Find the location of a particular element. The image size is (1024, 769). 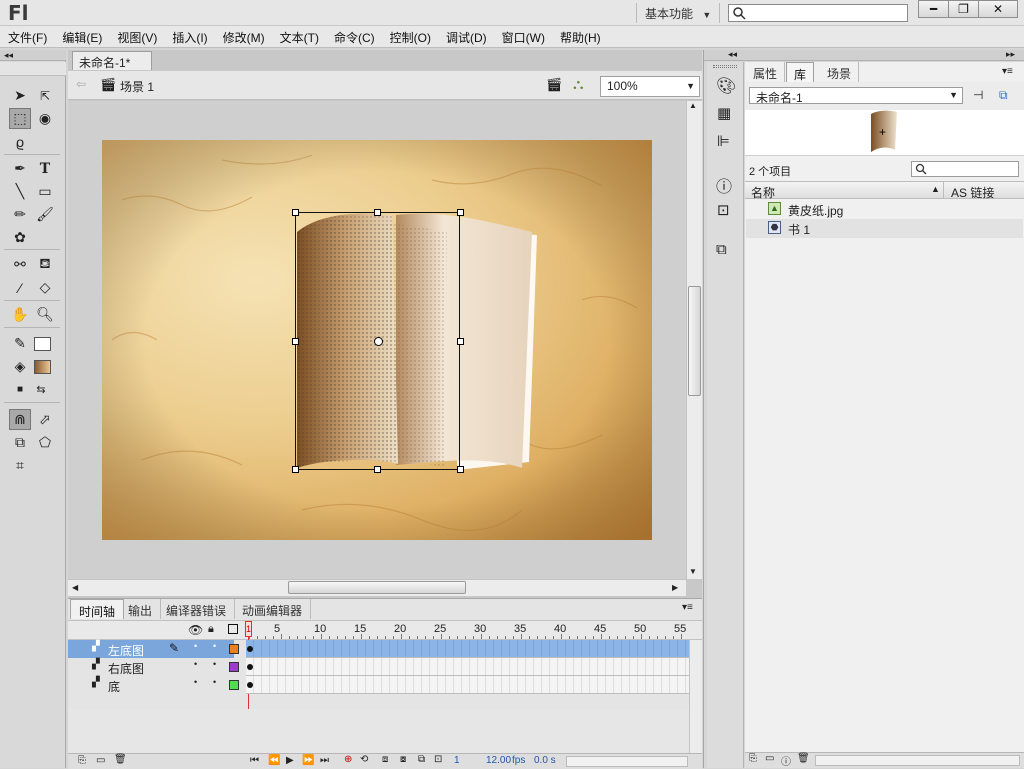

layer-row: ▞ 右底图 • • is located at coordinates (153, 667).